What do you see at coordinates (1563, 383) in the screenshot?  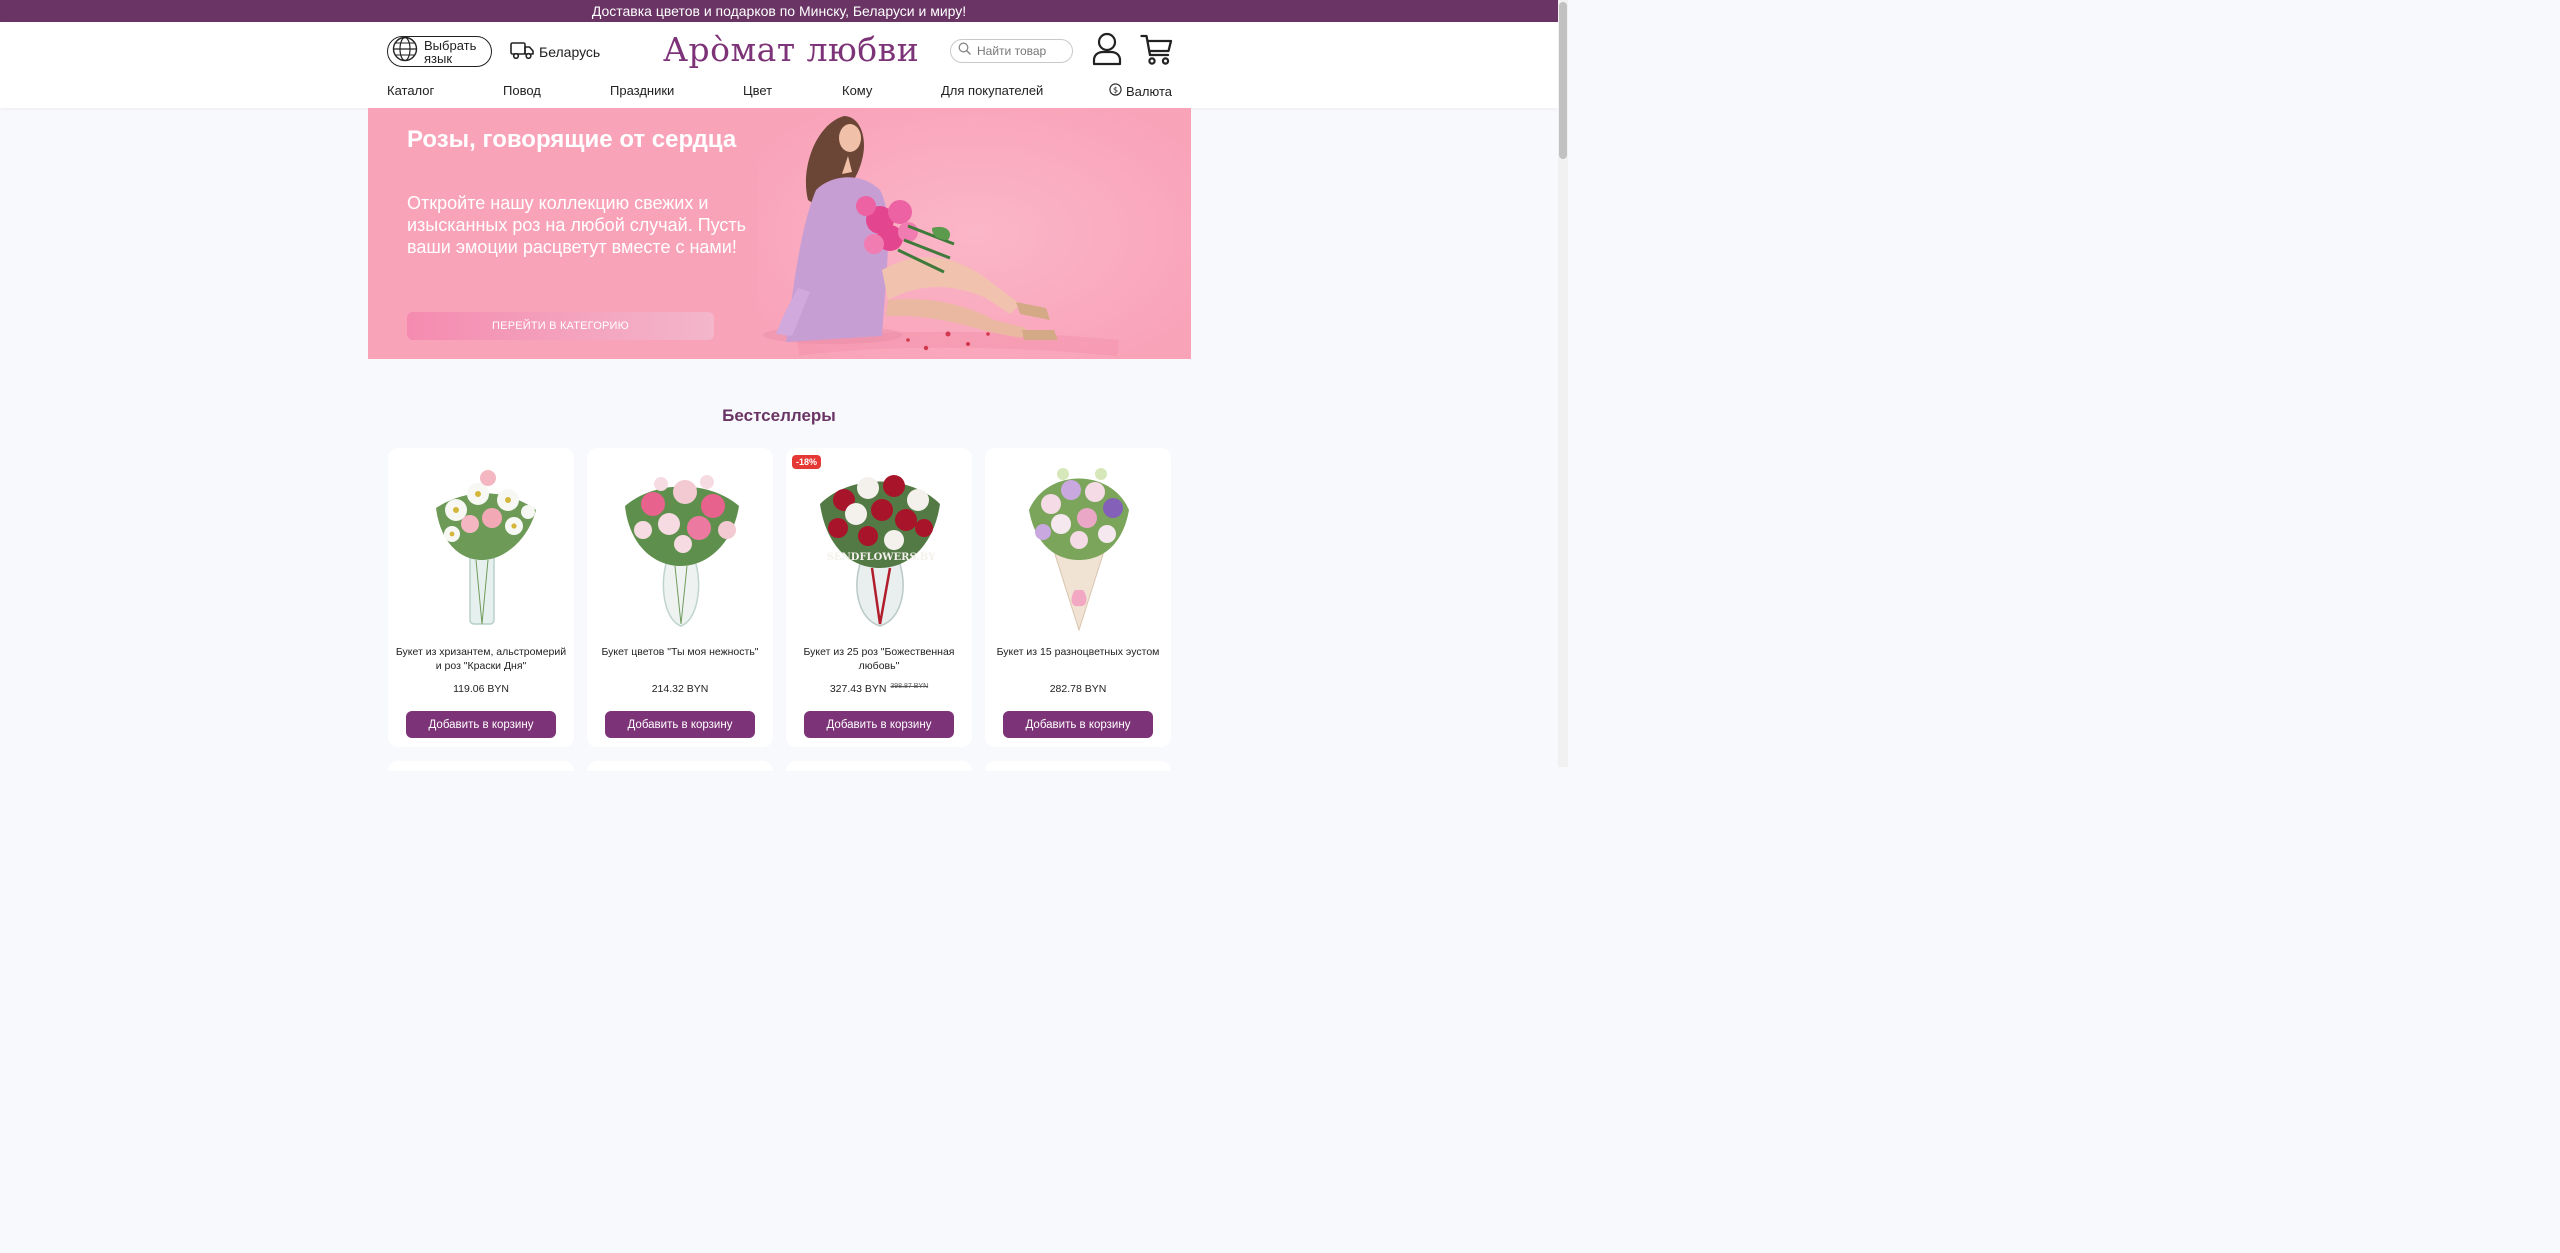 I see `page-scrollbar` at bounding box center [1563, 383].